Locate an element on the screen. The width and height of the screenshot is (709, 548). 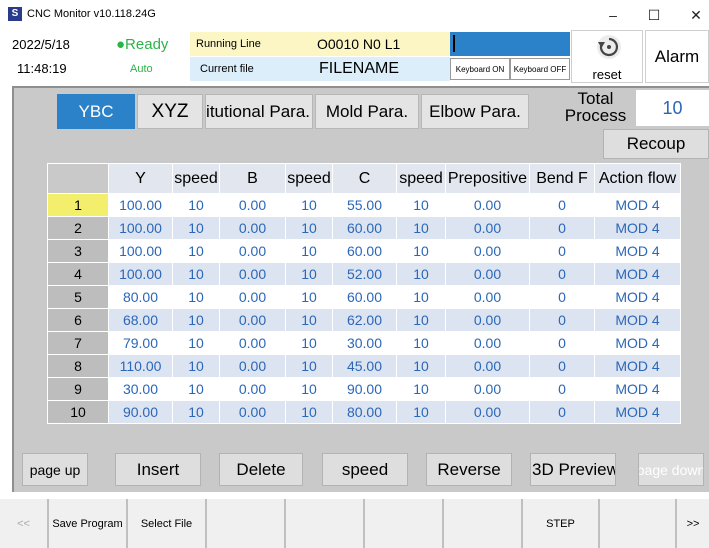
tab-elbow-para: Elbow Para. is located at coordinates (475, 111).